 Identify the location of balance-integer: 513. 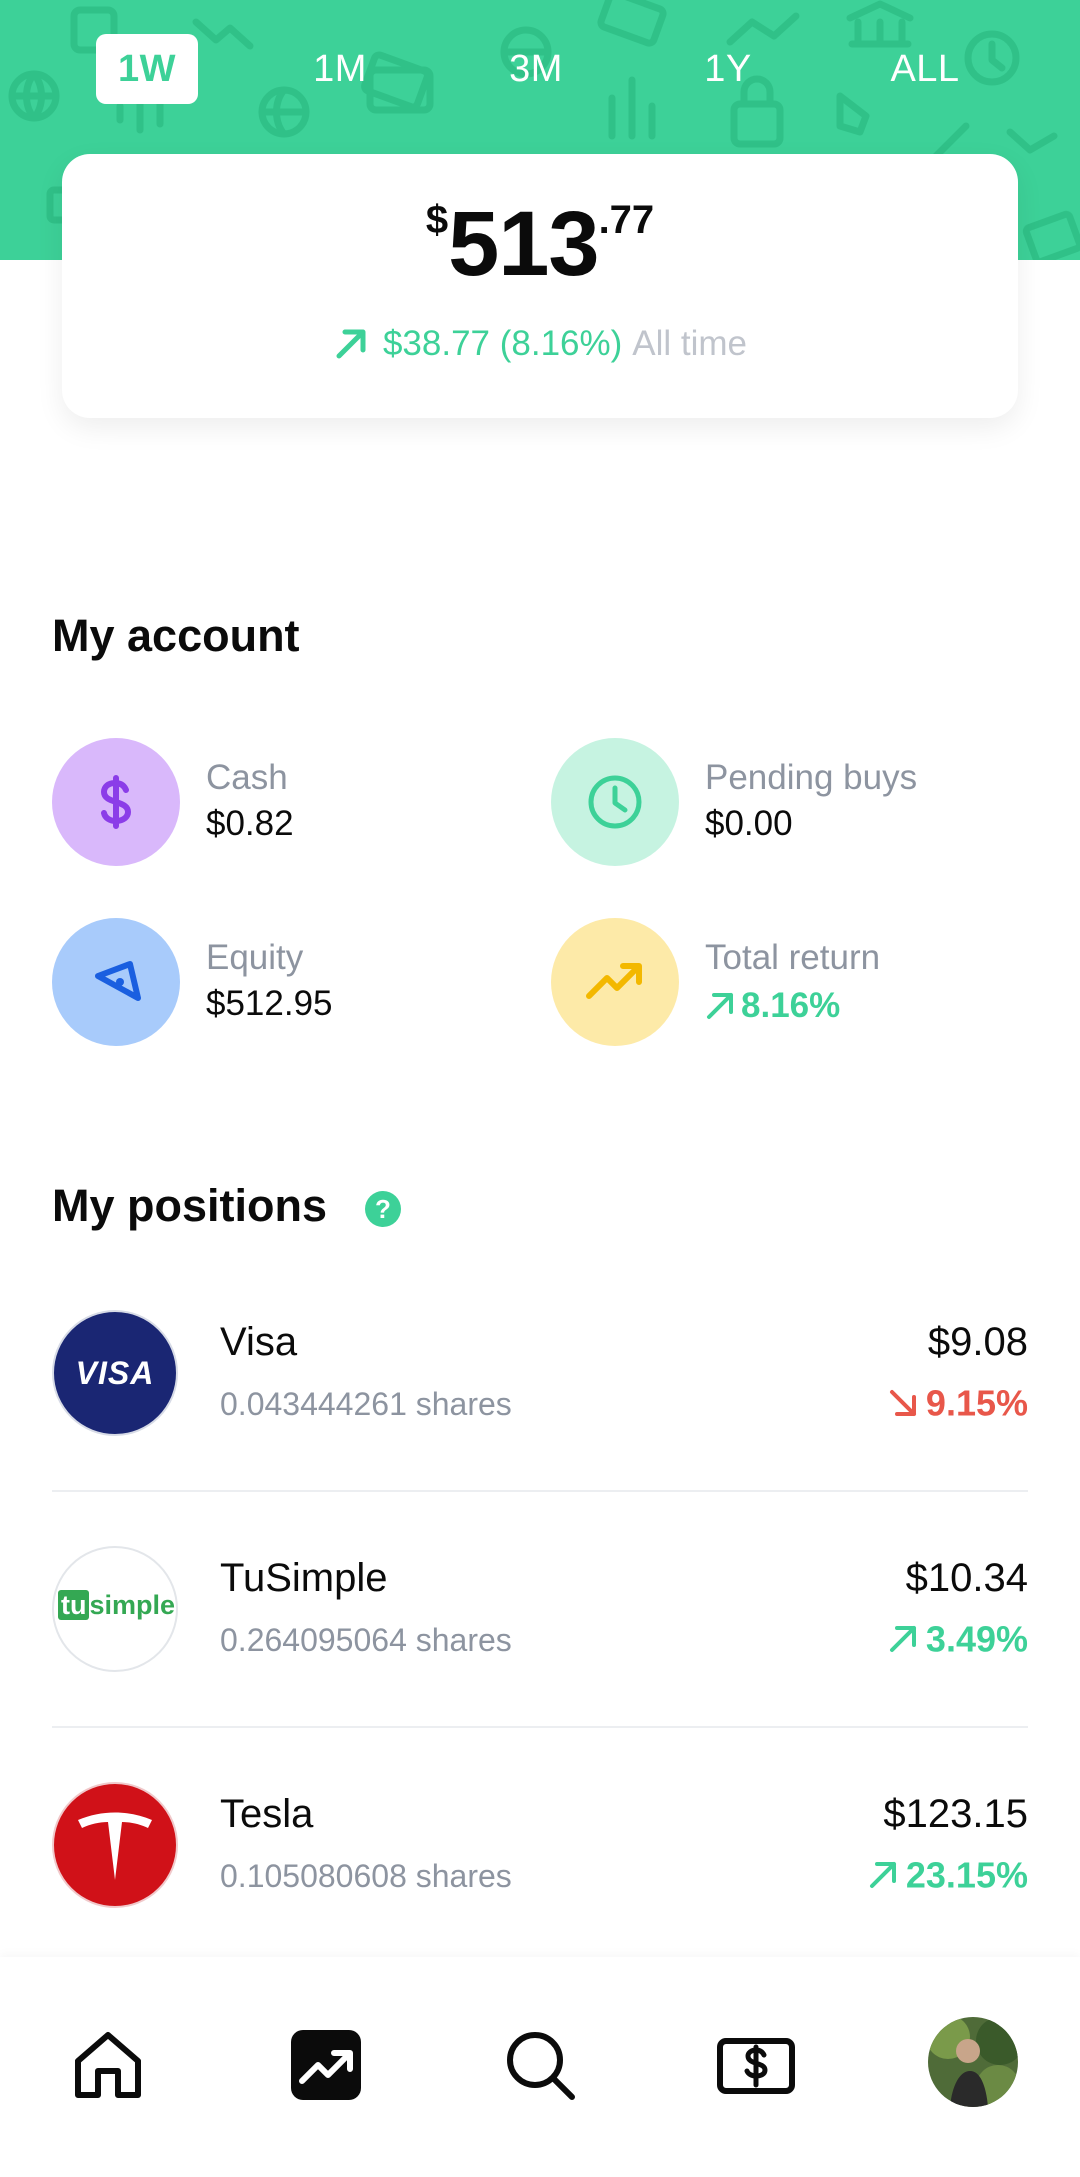
(523, 244).